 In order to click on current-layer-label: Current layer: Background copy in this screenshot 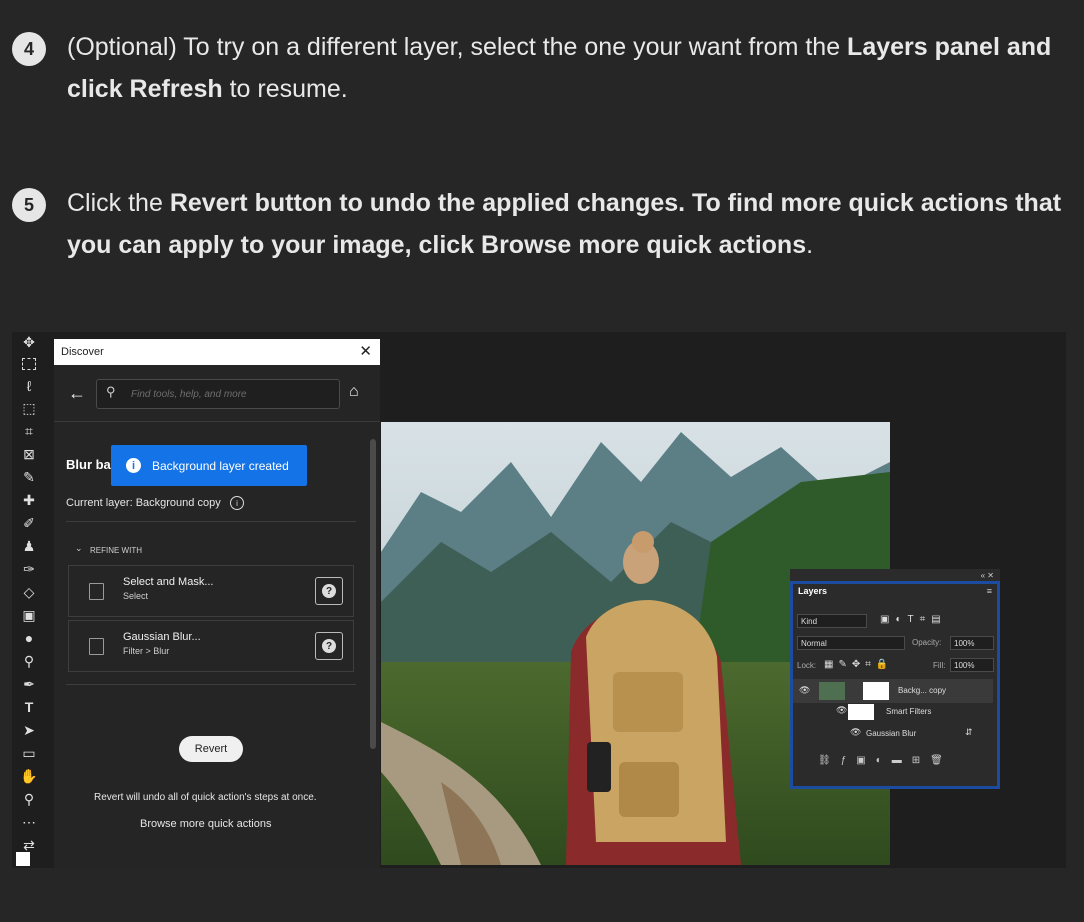, I will do `click(143, 503)`.